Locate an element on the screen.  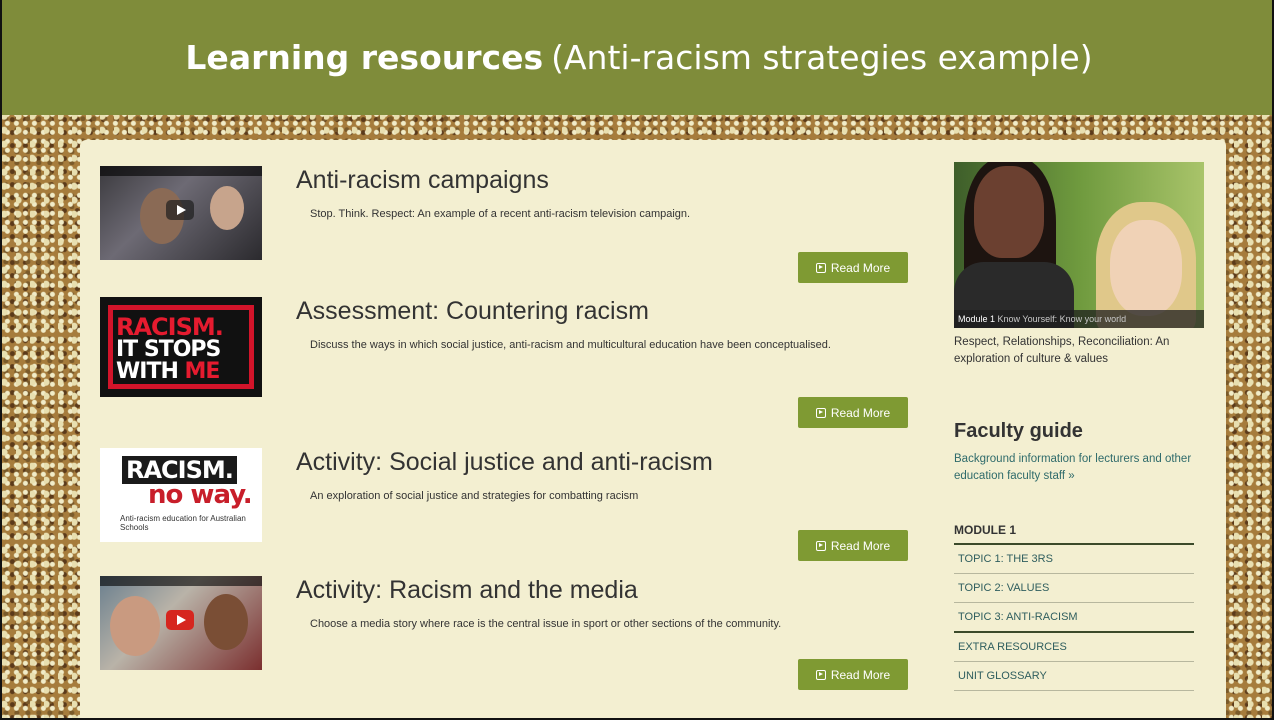
article-title: Anti-racism campaigns is located at coordinates (422, 180).